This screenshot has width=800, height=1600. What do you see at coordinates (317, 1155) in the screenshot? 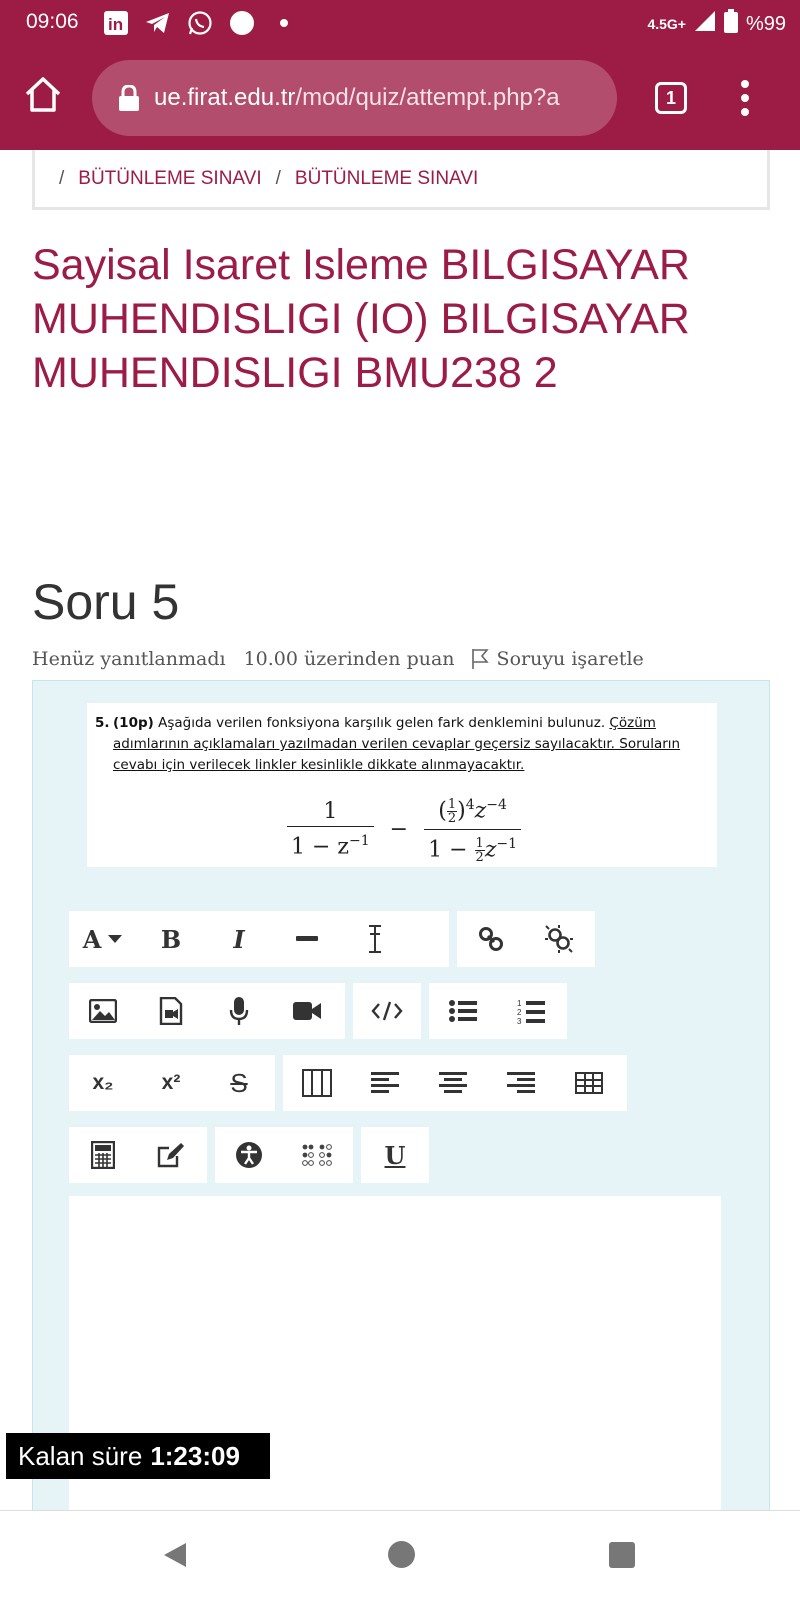
I see `braille-icon` at bounding box center [317, 1155].